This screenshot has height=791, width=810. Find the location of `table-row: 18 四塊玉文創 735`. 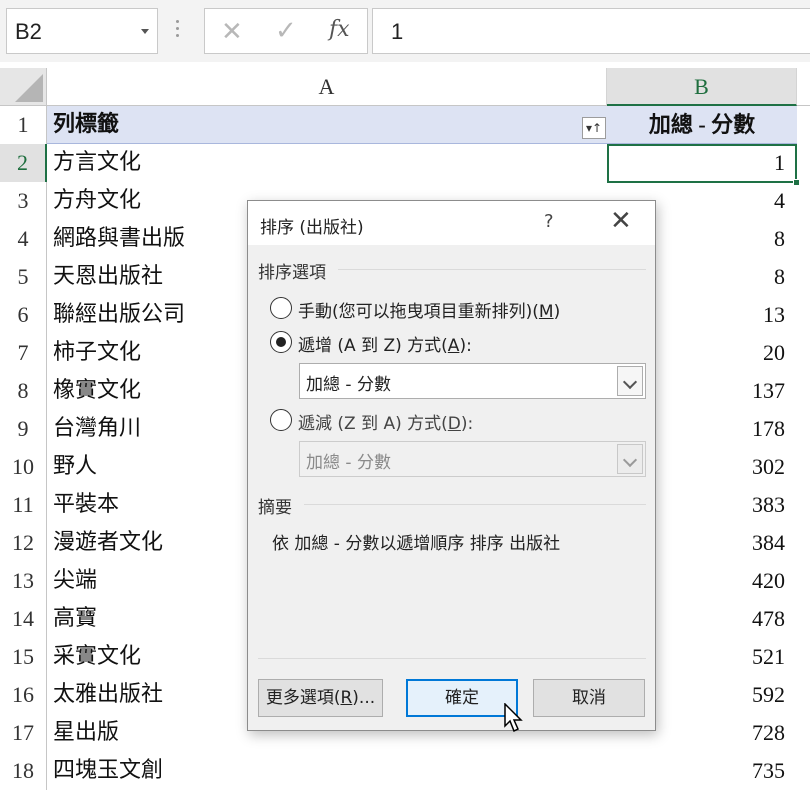

table-row: 18 四塊玉文創 735 is located at coordinates (405, 771).